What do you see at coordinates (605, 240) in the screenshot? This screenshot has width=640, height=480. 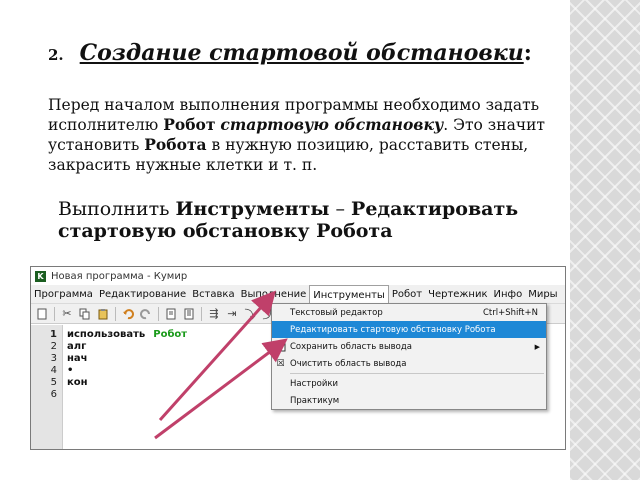 I see `decorative-side-pattern` at bounding box center [605, 240].